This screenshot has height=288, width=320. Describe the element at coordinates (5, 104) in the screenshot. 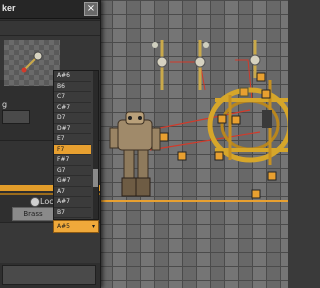

I see `section-label: g` at that location.